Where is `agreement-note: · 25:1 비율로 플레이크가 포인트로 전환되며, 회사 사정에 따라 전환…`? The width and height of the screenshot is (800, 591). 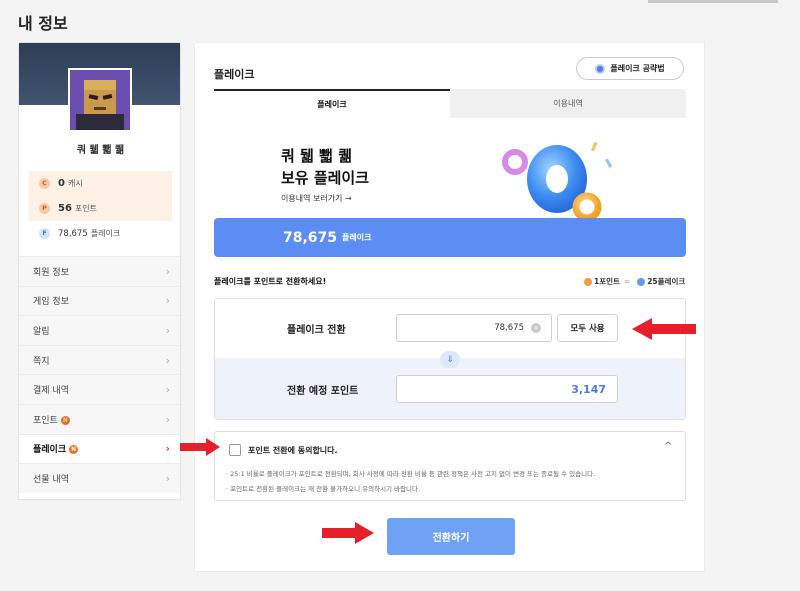
agreement-note: · 25:1 비율로 플레이크가 포인트로 전환되며, 회사 사정에 따라 전환… is located at coordinates (411, 474).